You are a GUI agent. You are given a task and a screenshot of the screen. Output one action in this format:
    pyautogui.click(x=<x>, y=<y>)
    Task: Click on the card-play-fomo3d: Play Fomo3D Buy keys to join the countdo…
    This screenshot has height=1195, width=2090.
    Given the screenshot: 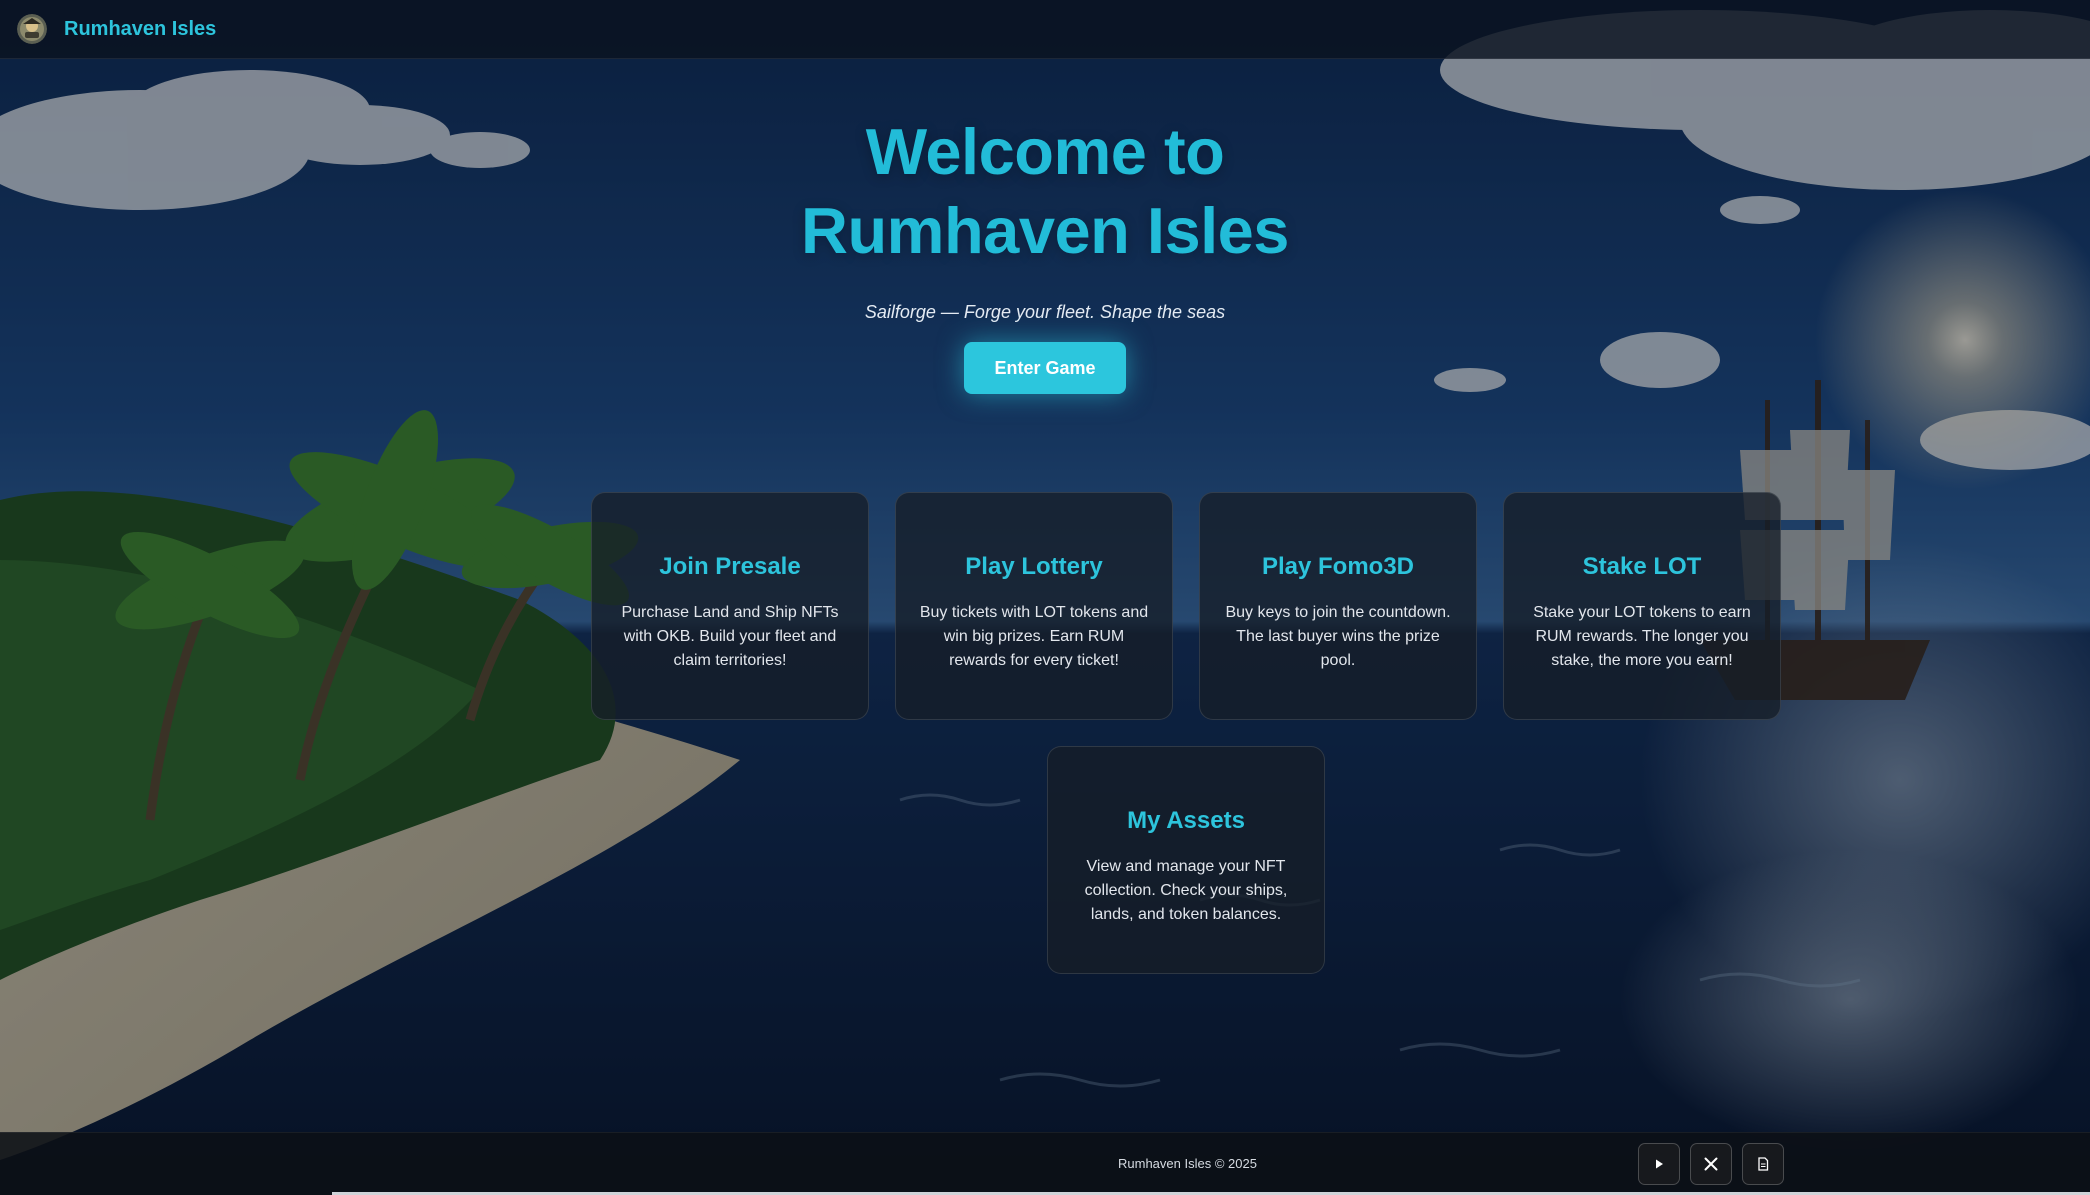 What is the action you would take?
    pyautogui.click(x=1338, y=606)
    